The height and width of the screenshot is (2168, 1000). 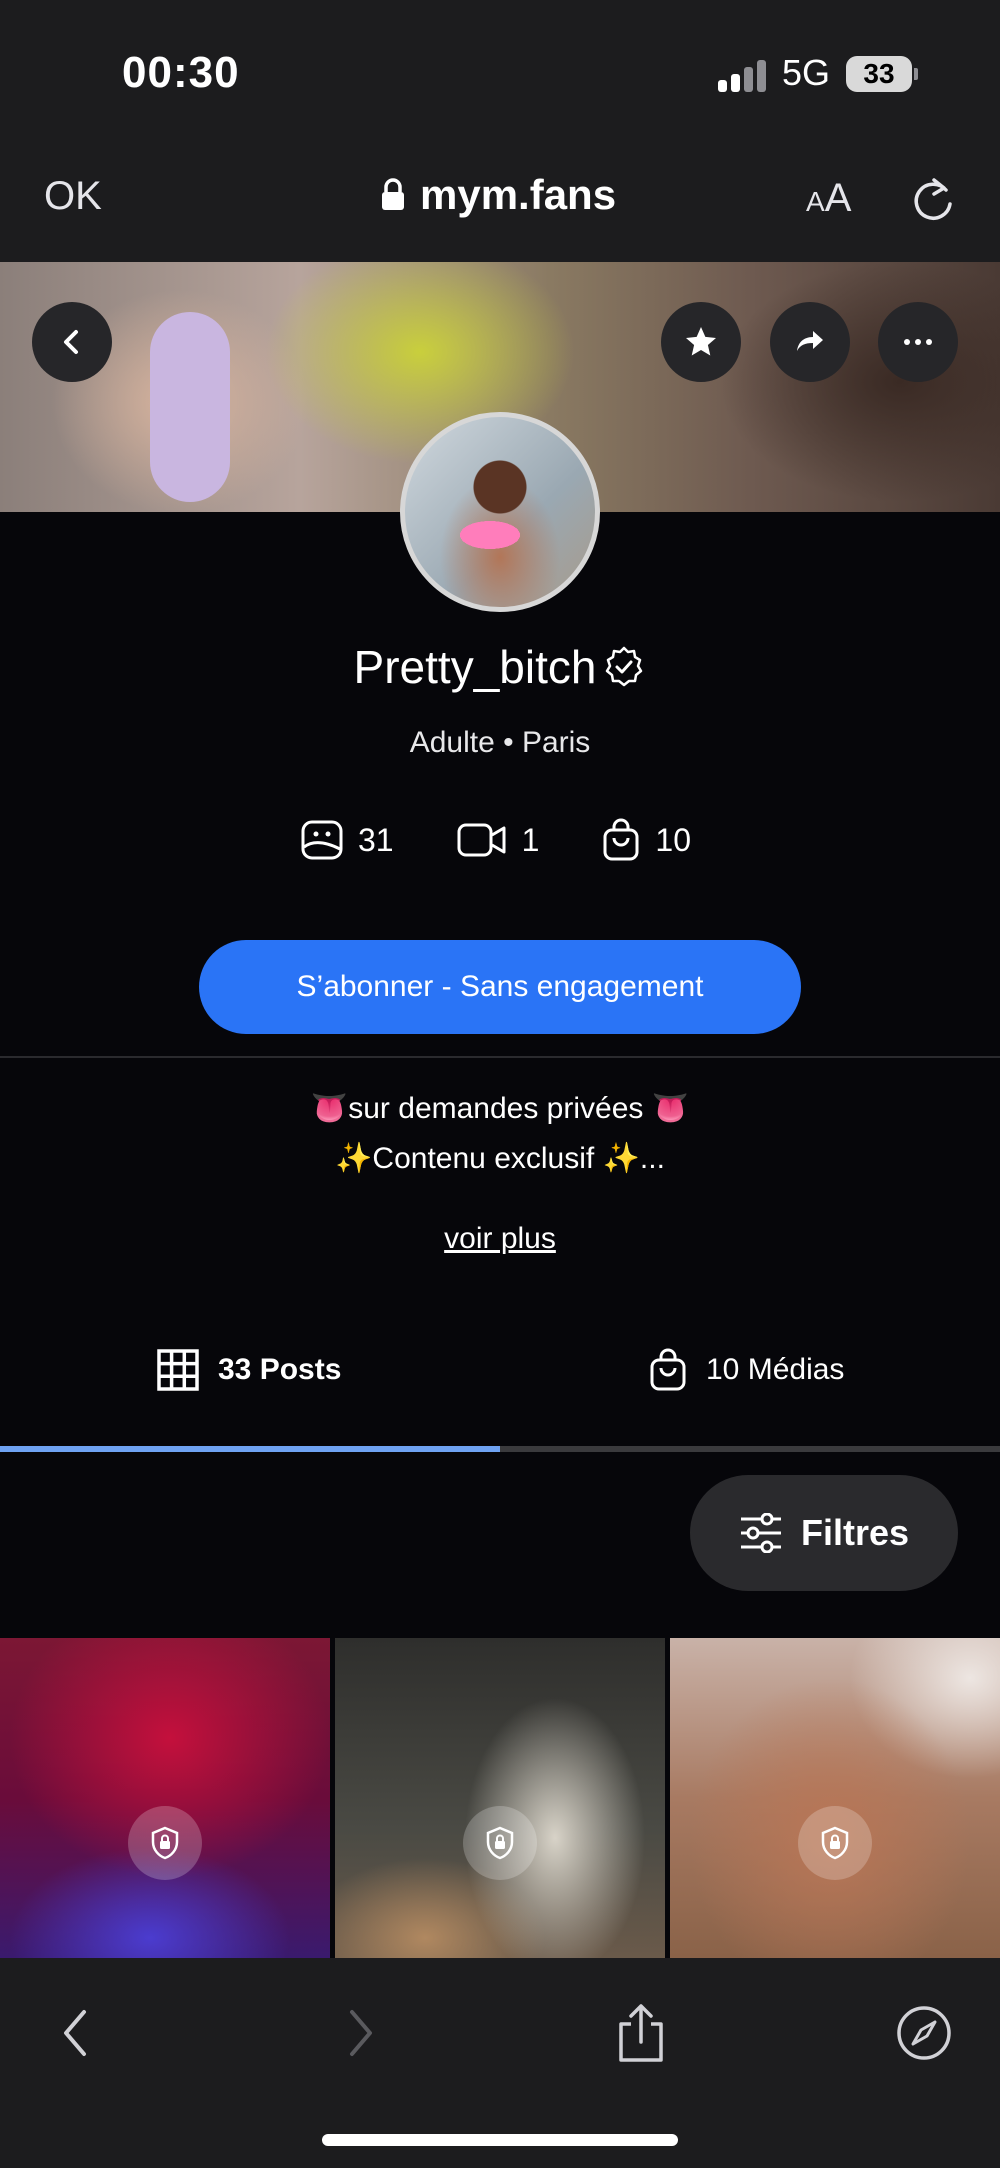 What do you see at coordinates (760, 1533) in the screenshot?
I see `sliders-icon` at bounding box center [760, 1533].